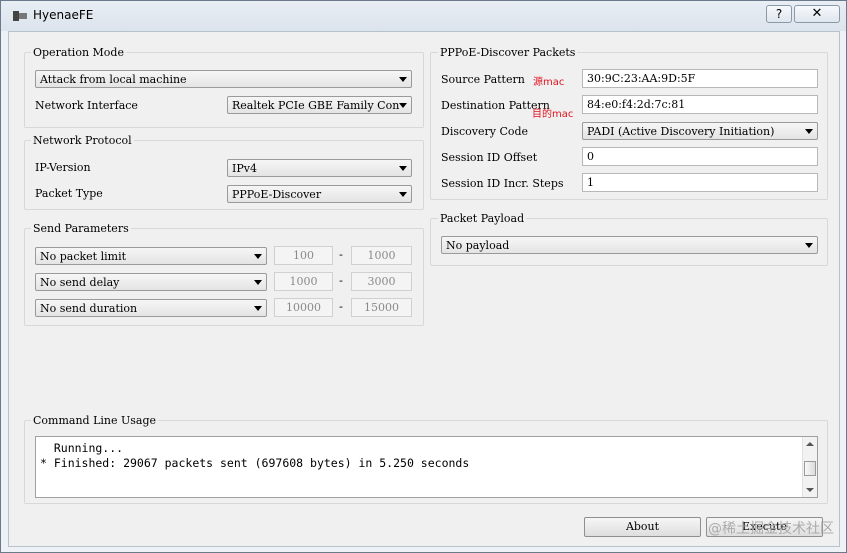  I want to click on window-title: HyenaeFE, so click(63, 15).